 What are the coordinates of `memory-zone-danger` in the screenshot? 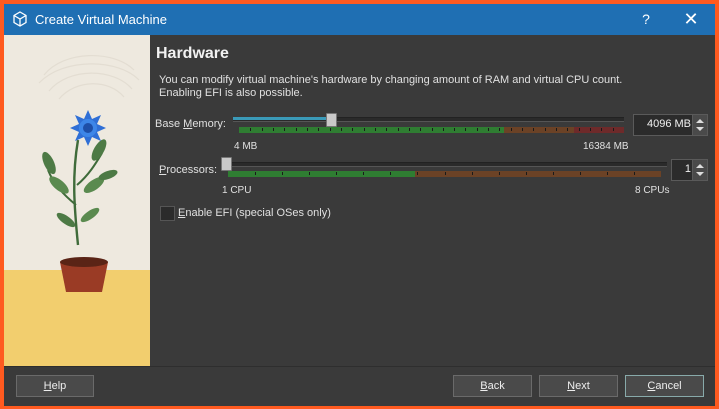 It's located at (599, 130).